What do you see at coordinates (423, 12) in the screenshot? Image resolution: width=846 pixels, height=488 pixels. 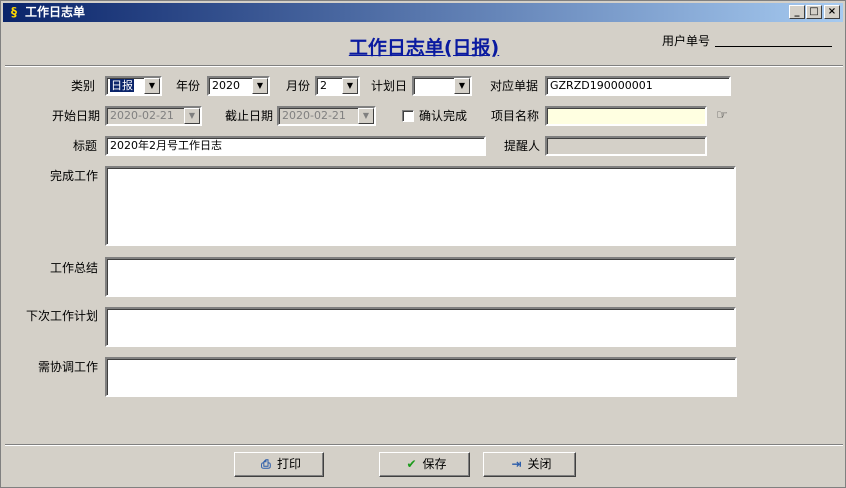 I see `title-bar: § 工作日志单 _ □ ×` at bounding box center [423, 12].